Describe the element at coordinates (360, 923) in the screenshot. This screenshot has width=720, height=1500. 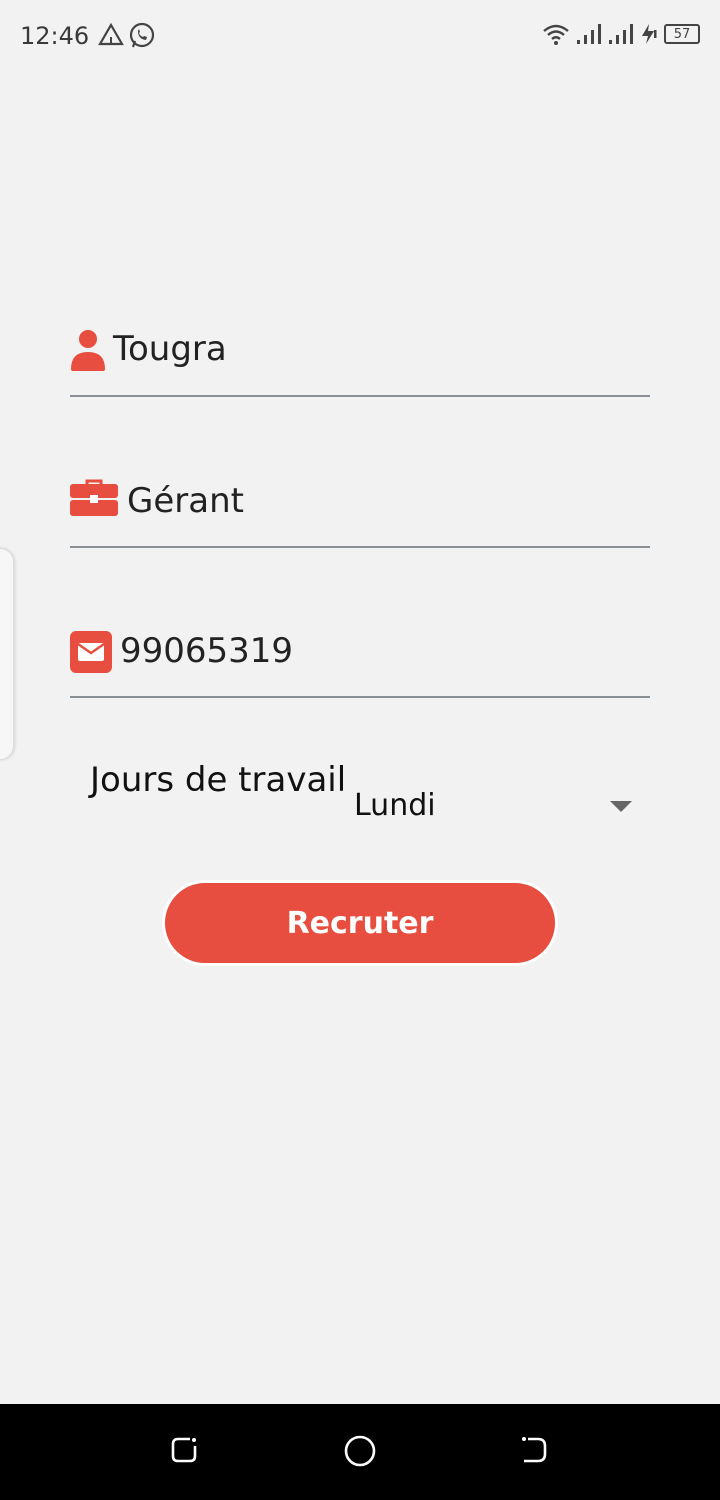
I see `recruit-button: Recruter` at that location.